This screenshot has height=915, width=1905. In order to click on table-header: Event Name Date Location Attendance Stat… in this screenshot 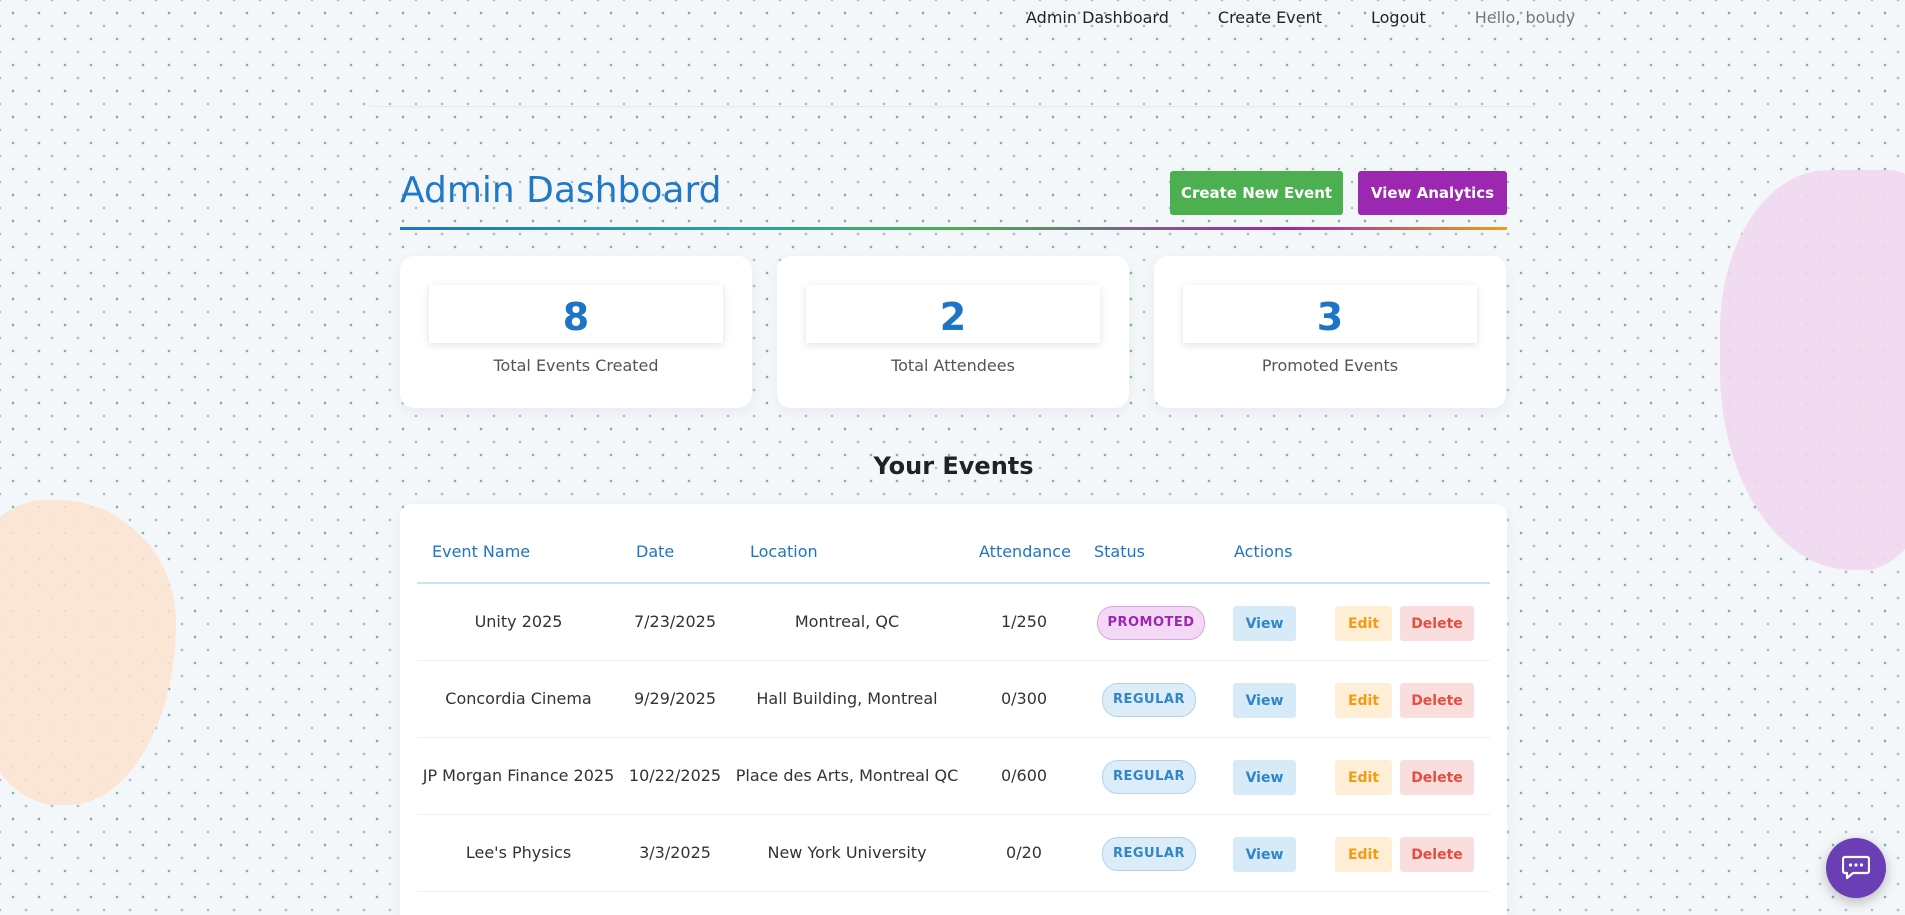, I will do `click(953, 544)`.